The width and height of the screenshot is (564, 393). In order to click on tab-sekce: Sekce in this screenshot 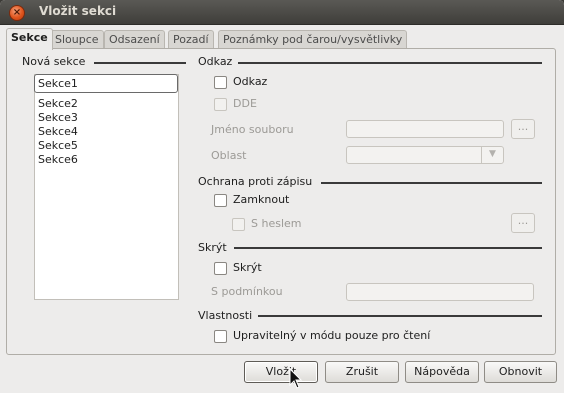, I will do `click(29, 39)`.